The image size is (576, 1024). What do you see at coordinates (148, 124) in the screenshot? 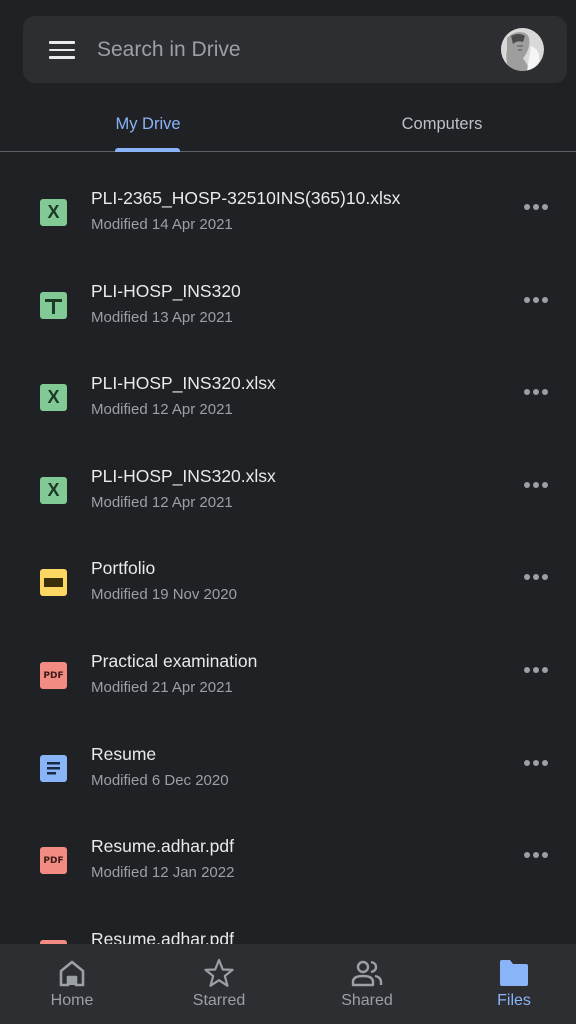
I see `tab-my-drive: My Drive` at bounding box center [148, 124].